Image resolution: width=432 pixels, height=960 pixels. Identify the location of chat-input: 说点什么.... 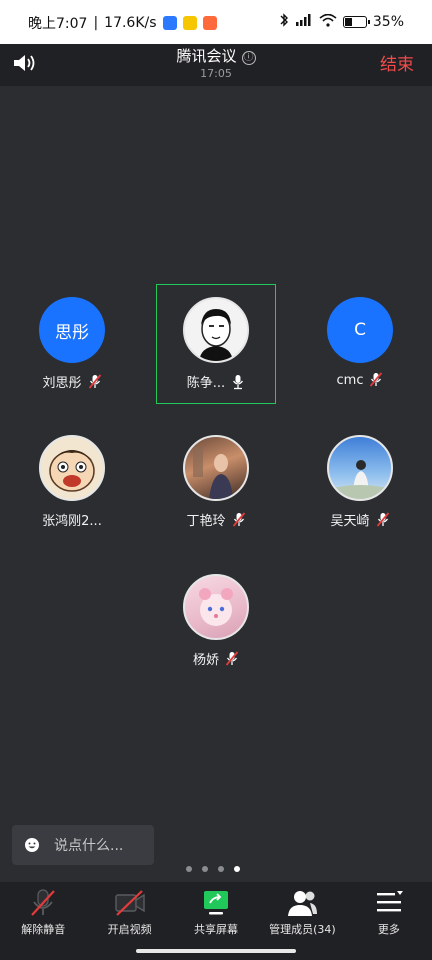
(83, 845).